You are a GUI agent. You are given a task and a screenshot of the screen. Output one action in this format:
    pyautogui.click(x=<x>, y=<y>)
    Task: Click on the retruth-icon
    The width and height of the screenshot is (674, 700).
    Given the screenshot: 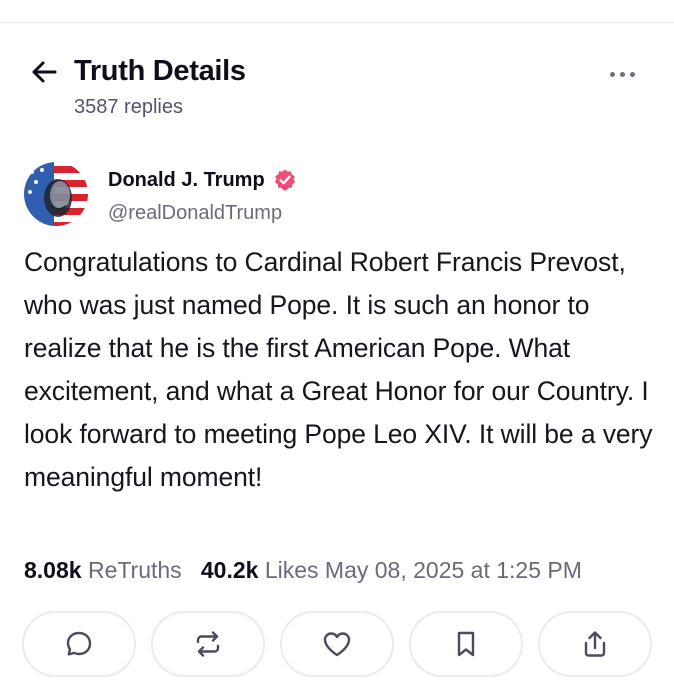 What is the action you would take?
    pyautogui.click(x=208, y=644)
    